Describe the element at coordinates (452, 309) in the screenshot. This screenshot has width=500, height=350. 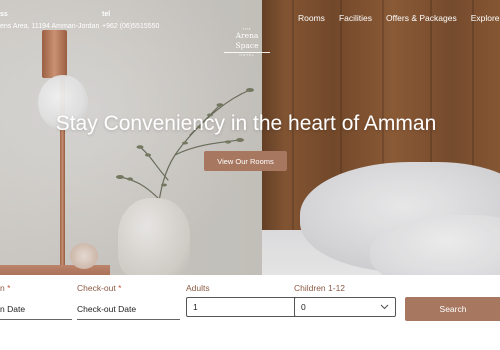
I see `search-button: Search` at that location.